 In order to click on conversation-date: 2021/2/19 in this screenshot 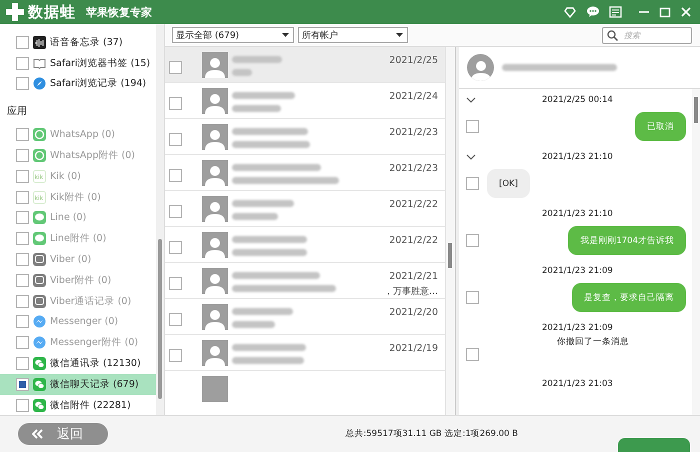, I will do `click(413, 348)`.